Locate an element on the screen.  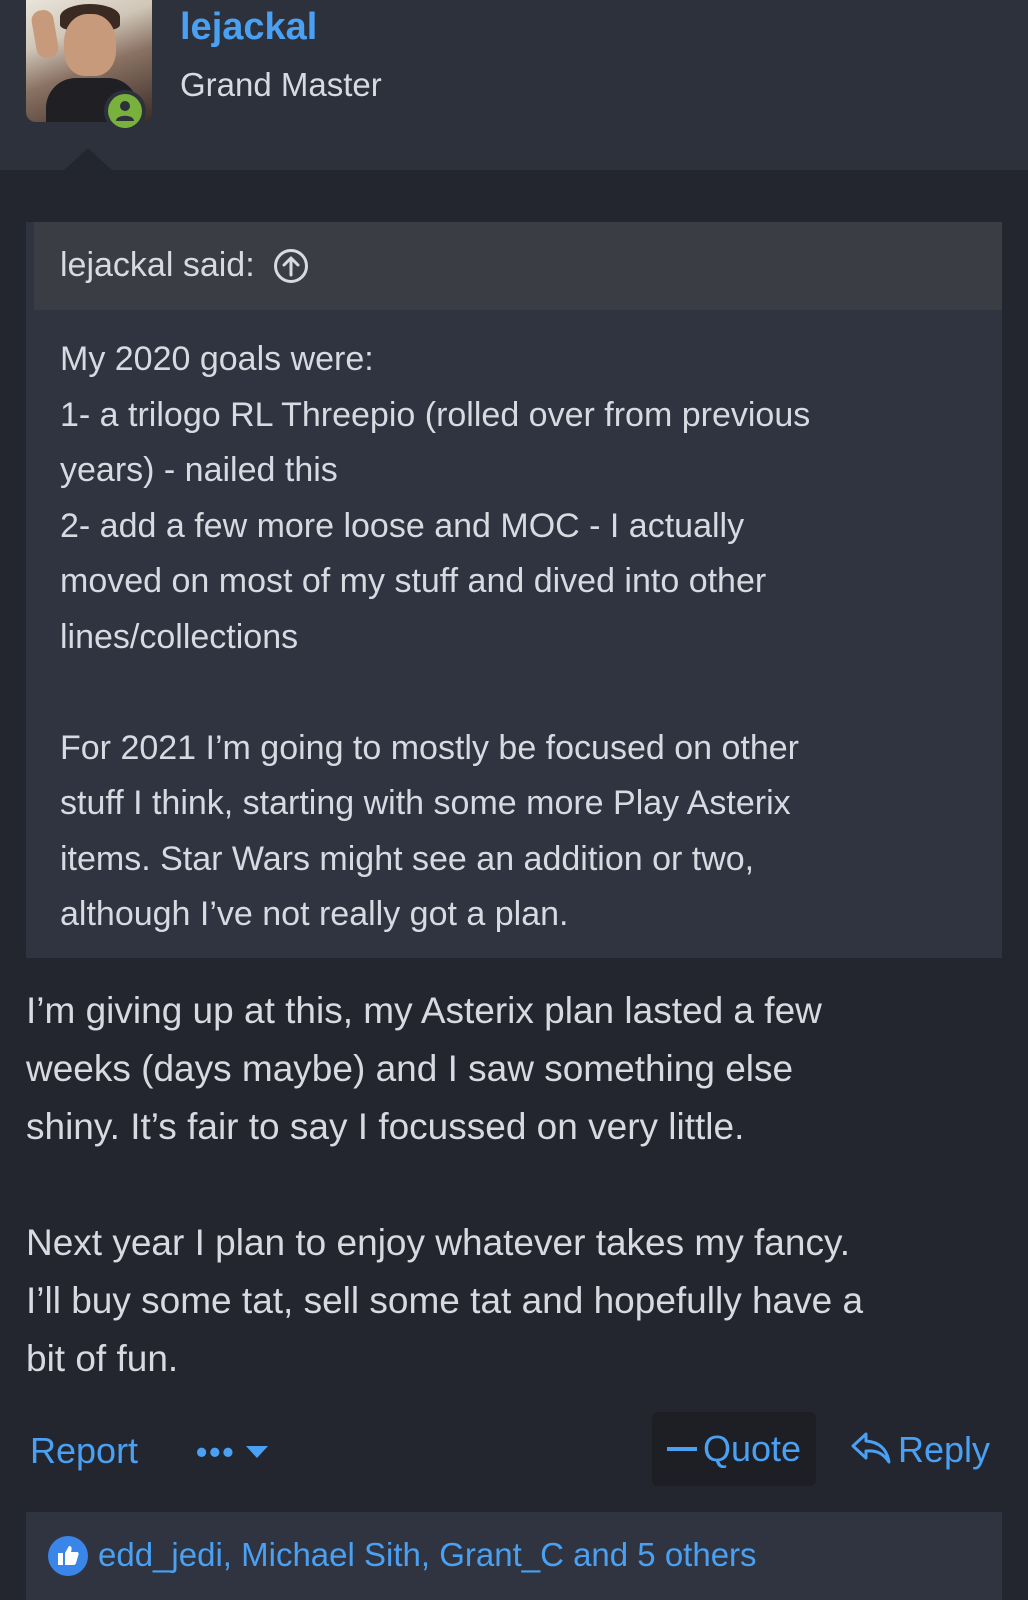
online-user-icon is located at coordinates (125, 111).